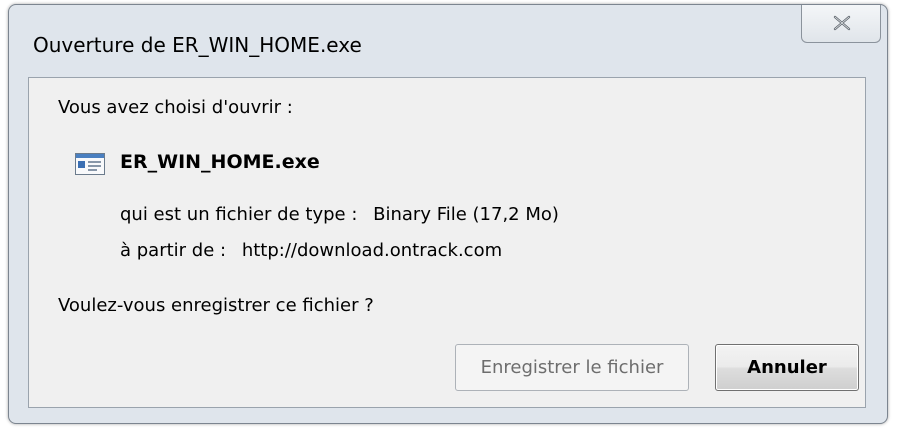  What do you see at coordinates (572, 367) in the screenshot?
I see `save-file-button: Enregistrer le fichier` at bounding box center [572, 367].